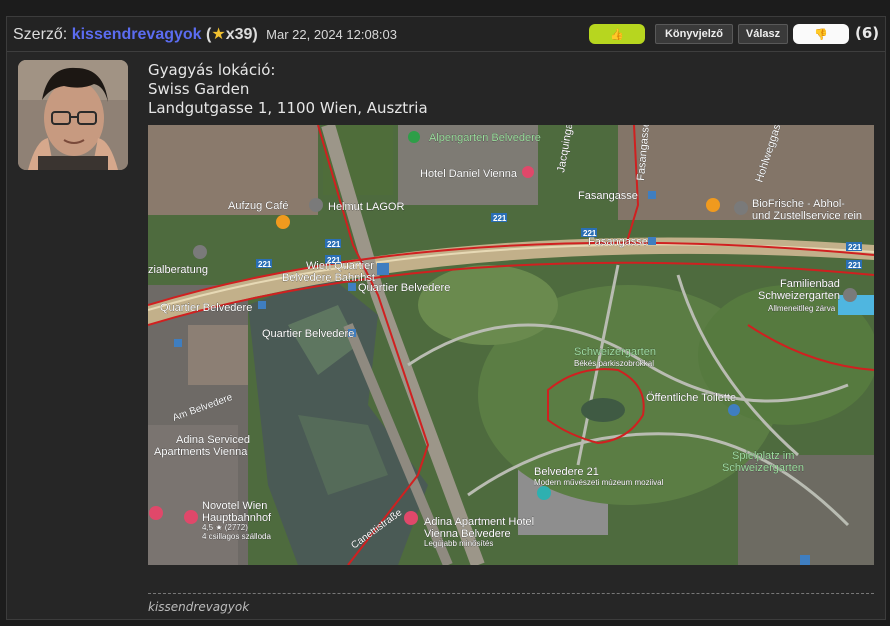 This screenshot has height=626, width=890. Describe the element at coordinates (566, 472) in the screenshot. I see `map-label-belvedere21: Belvedere 21` at that location.